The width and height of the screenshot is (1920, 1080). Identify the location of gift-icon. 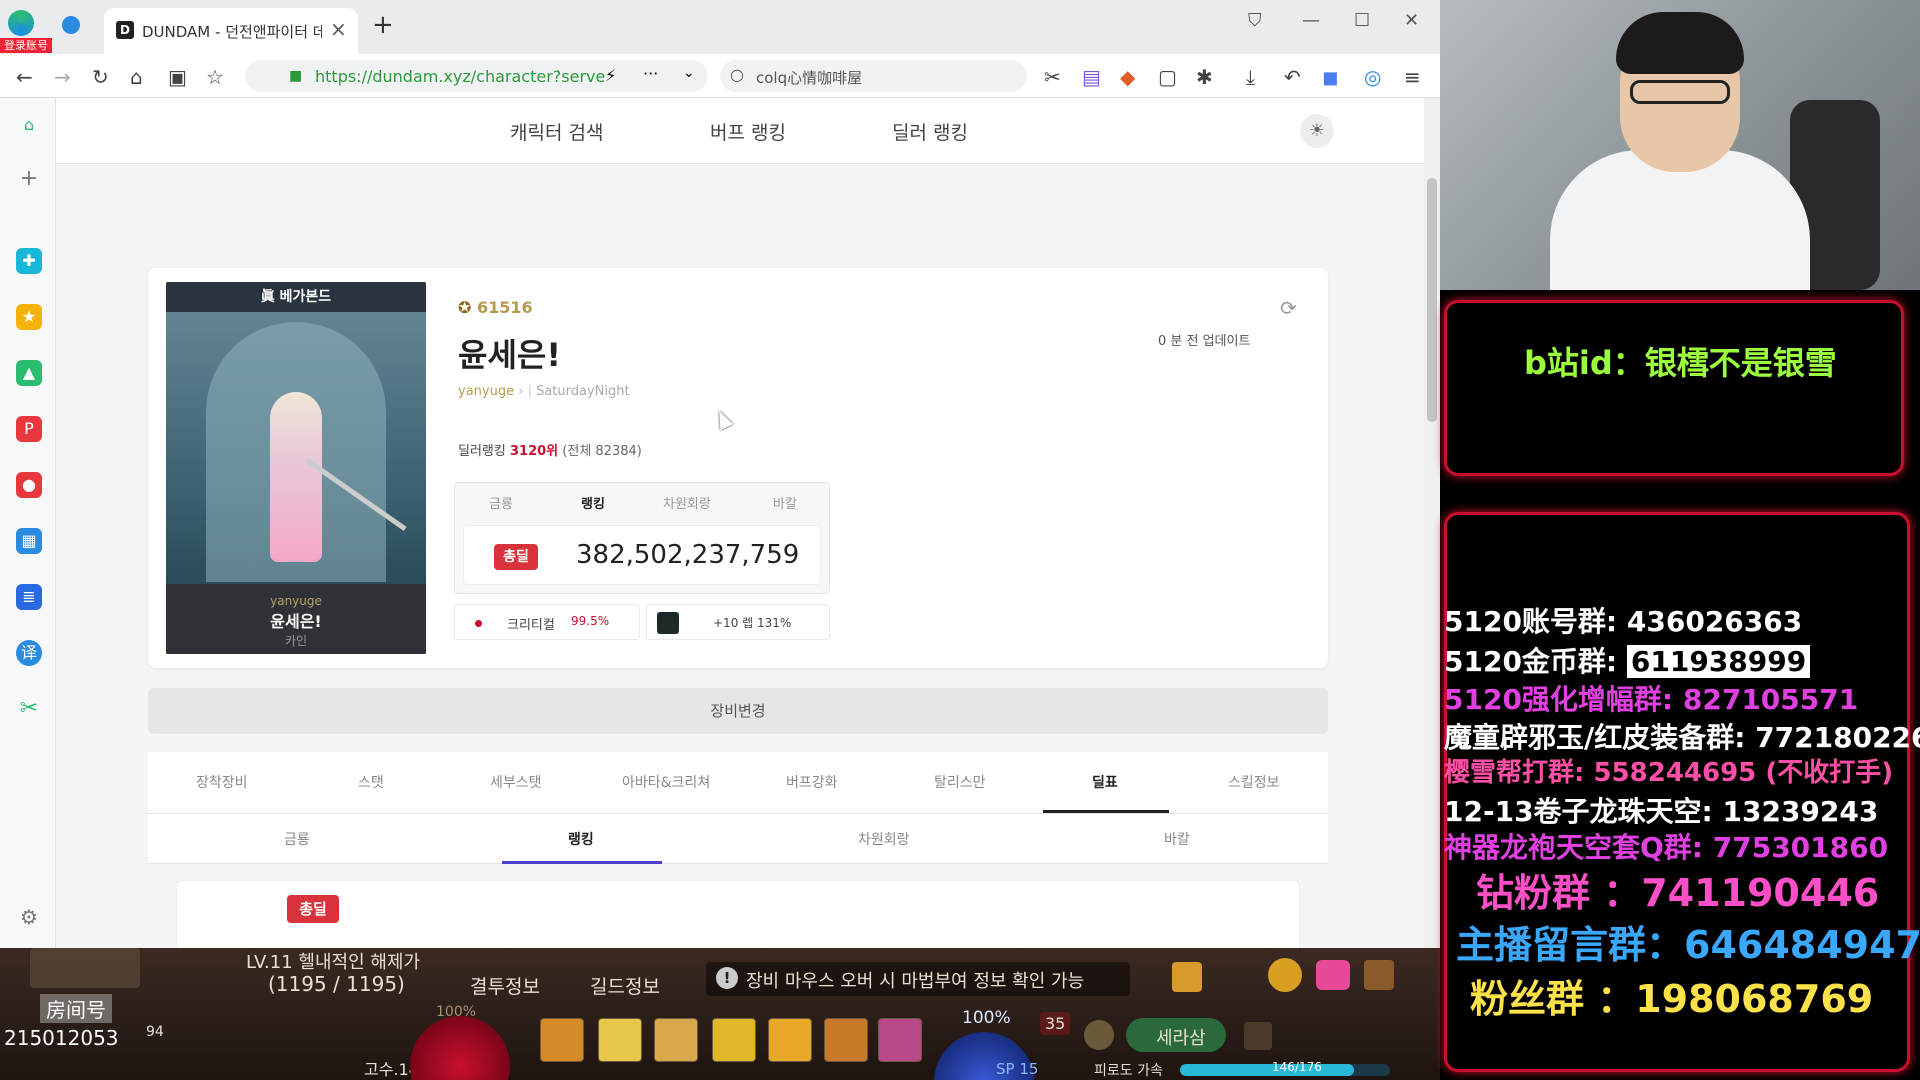
(1333, 975).